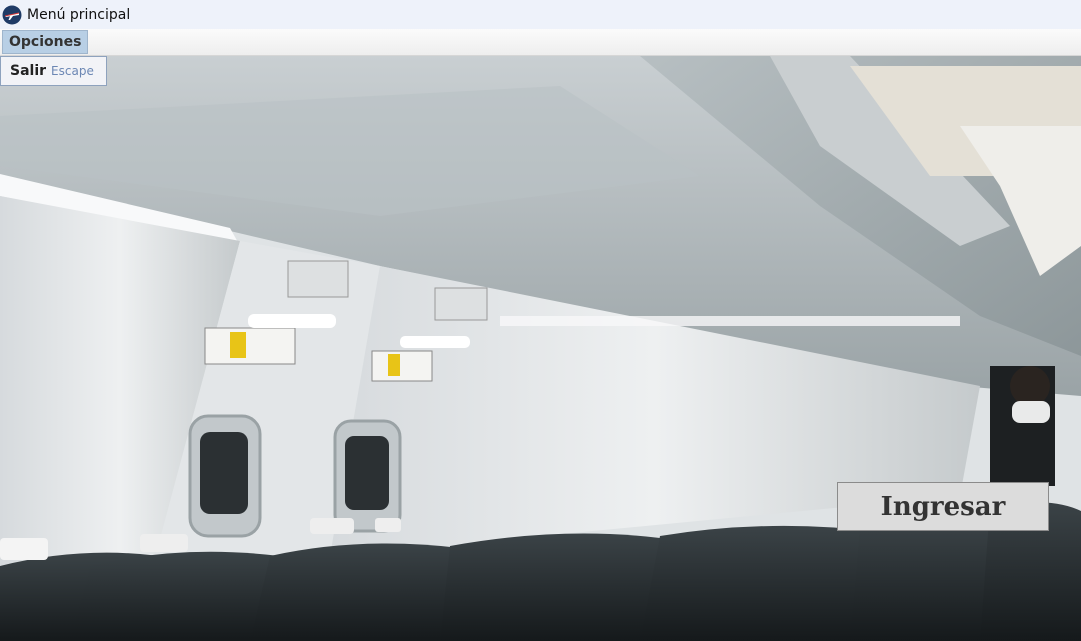  I want to click on menu-opciones: Opciones, so click(45, 42).